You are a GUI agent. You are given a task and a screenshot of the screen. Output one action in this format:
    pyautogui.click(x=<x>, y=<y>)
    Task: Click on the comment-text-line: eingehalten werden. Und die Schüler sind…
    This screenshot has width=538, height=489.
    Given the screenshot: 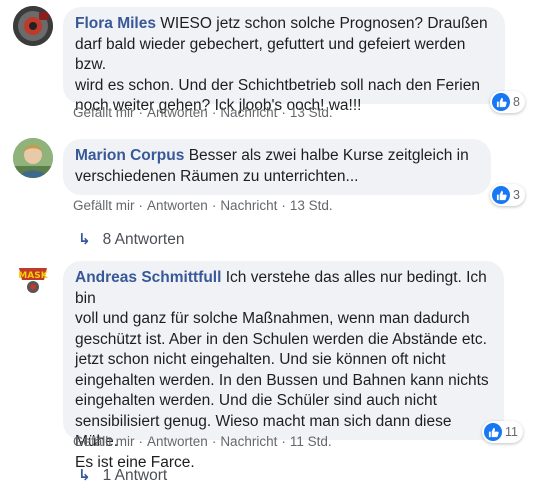 What is the action you would take?
    pyautogui.click(x=256, y=400)
    